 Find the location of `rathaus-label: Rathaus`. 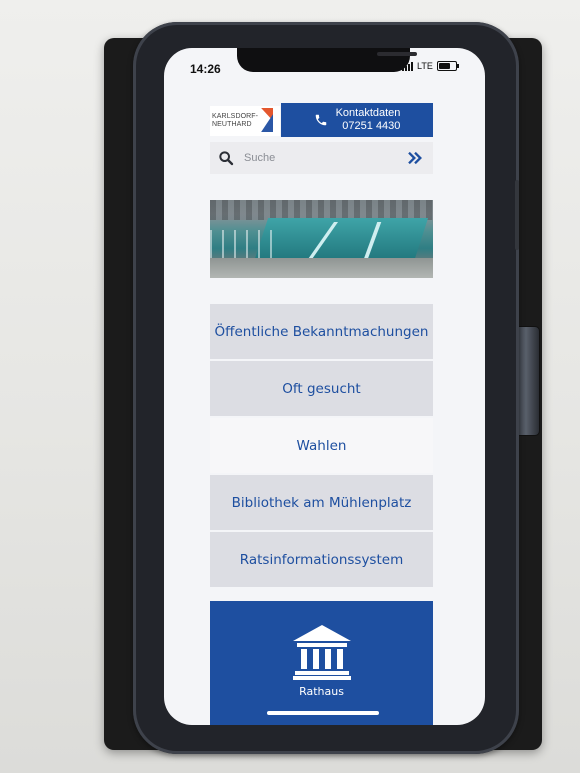

rathaus-label: Rathaus is located at coordinates (321, 691).